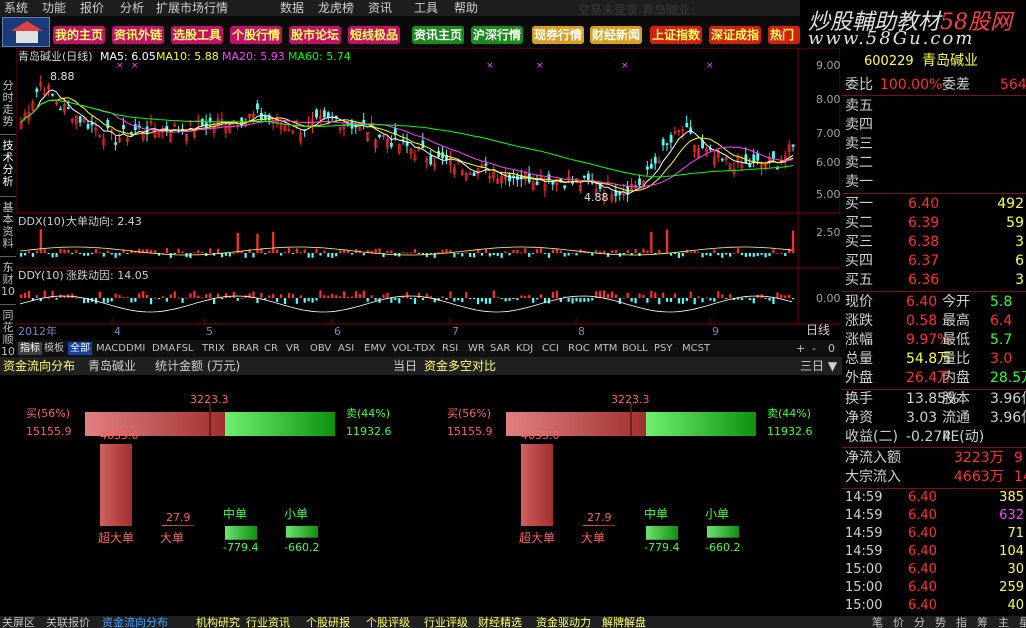 This screenshot has height=628, width=1026. I want to click on flow-right-title: 资金多空对比, so click(460, 366).